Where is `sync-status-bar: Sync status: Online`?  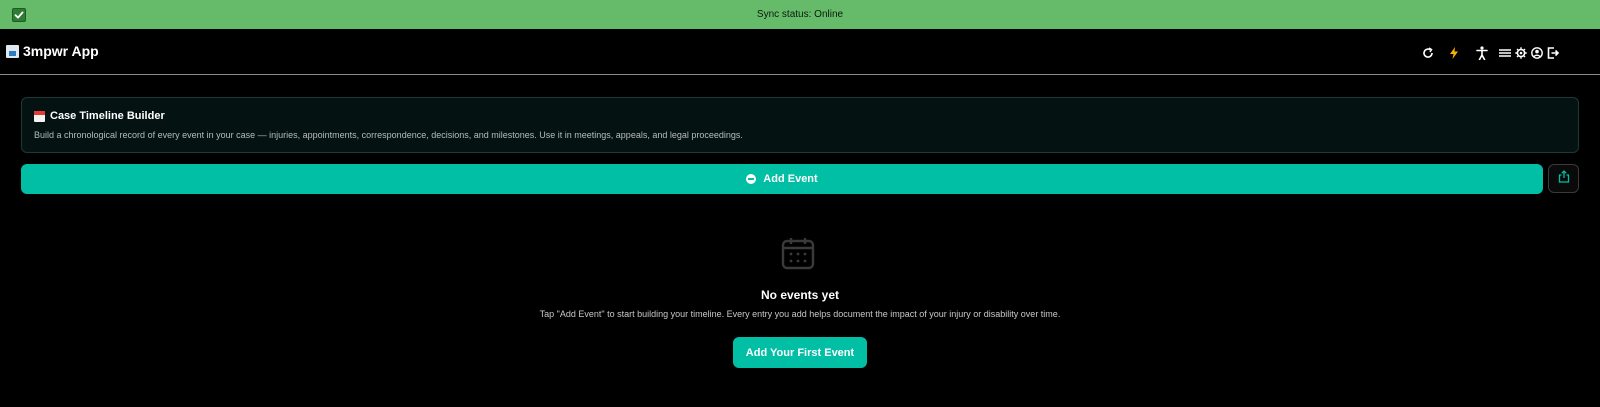 sync-status-bar: Sync status: Online is located at coordinates (800, 14).